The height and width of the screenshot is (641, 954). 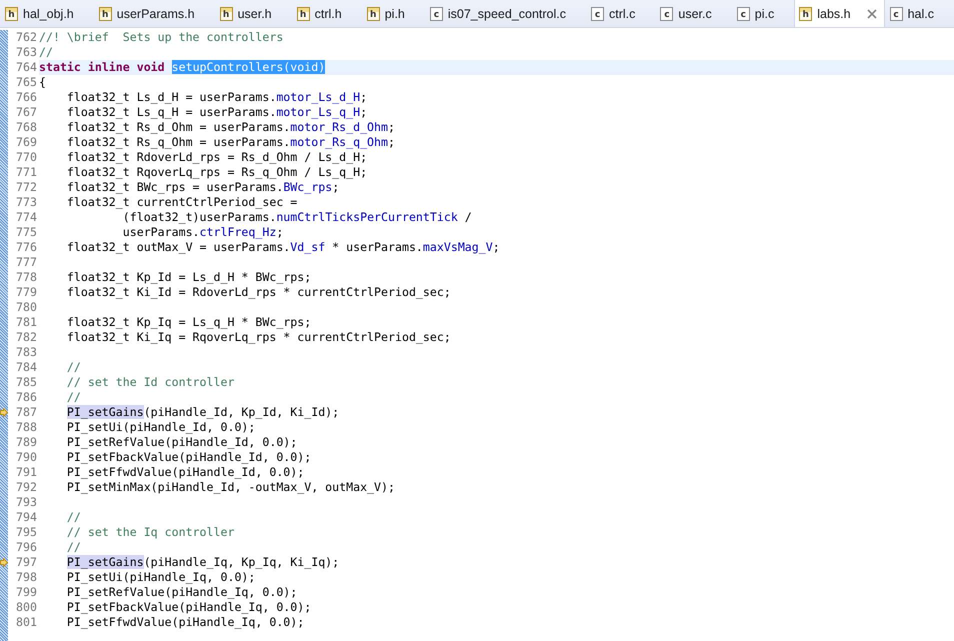 I want to click on editor-tab: h pi.h, so click(x=393, y=13).